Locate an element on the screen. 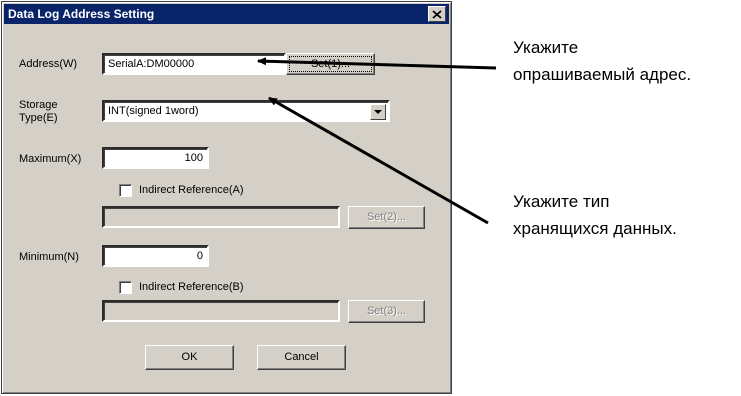 The width and height of the screenshot is (741, 396). dropdown-button is located at coordinates (378, 112).